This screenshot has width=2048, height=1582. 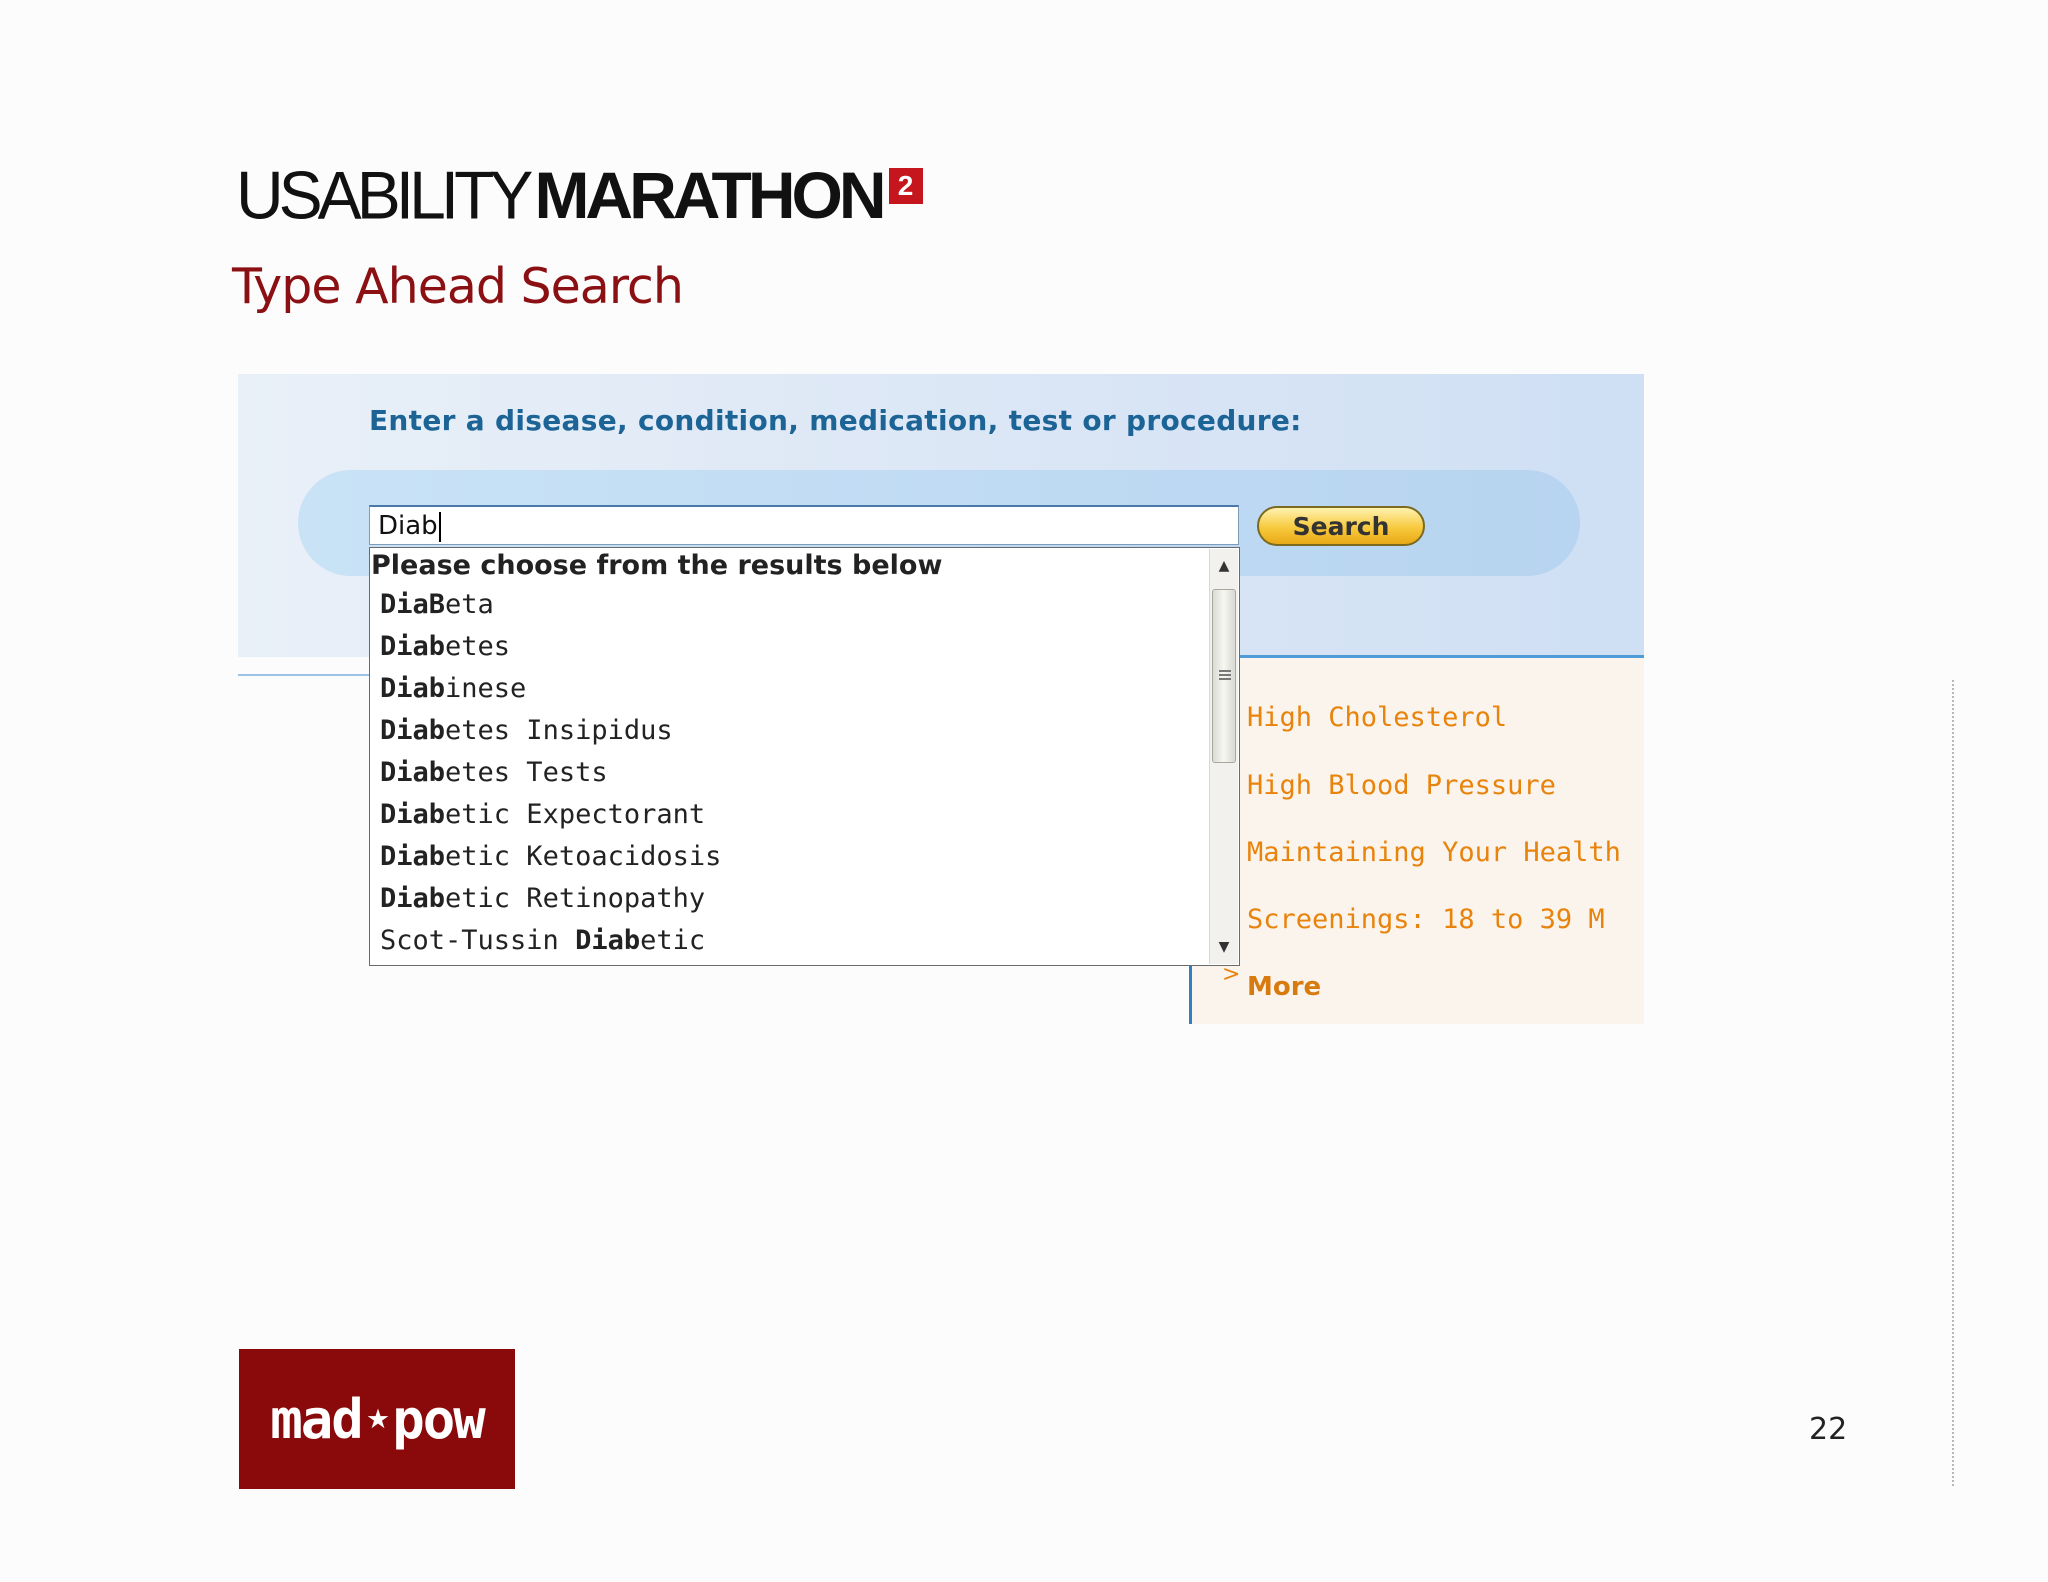 I want to click on grip-icon, so click(x=1225, y=676).